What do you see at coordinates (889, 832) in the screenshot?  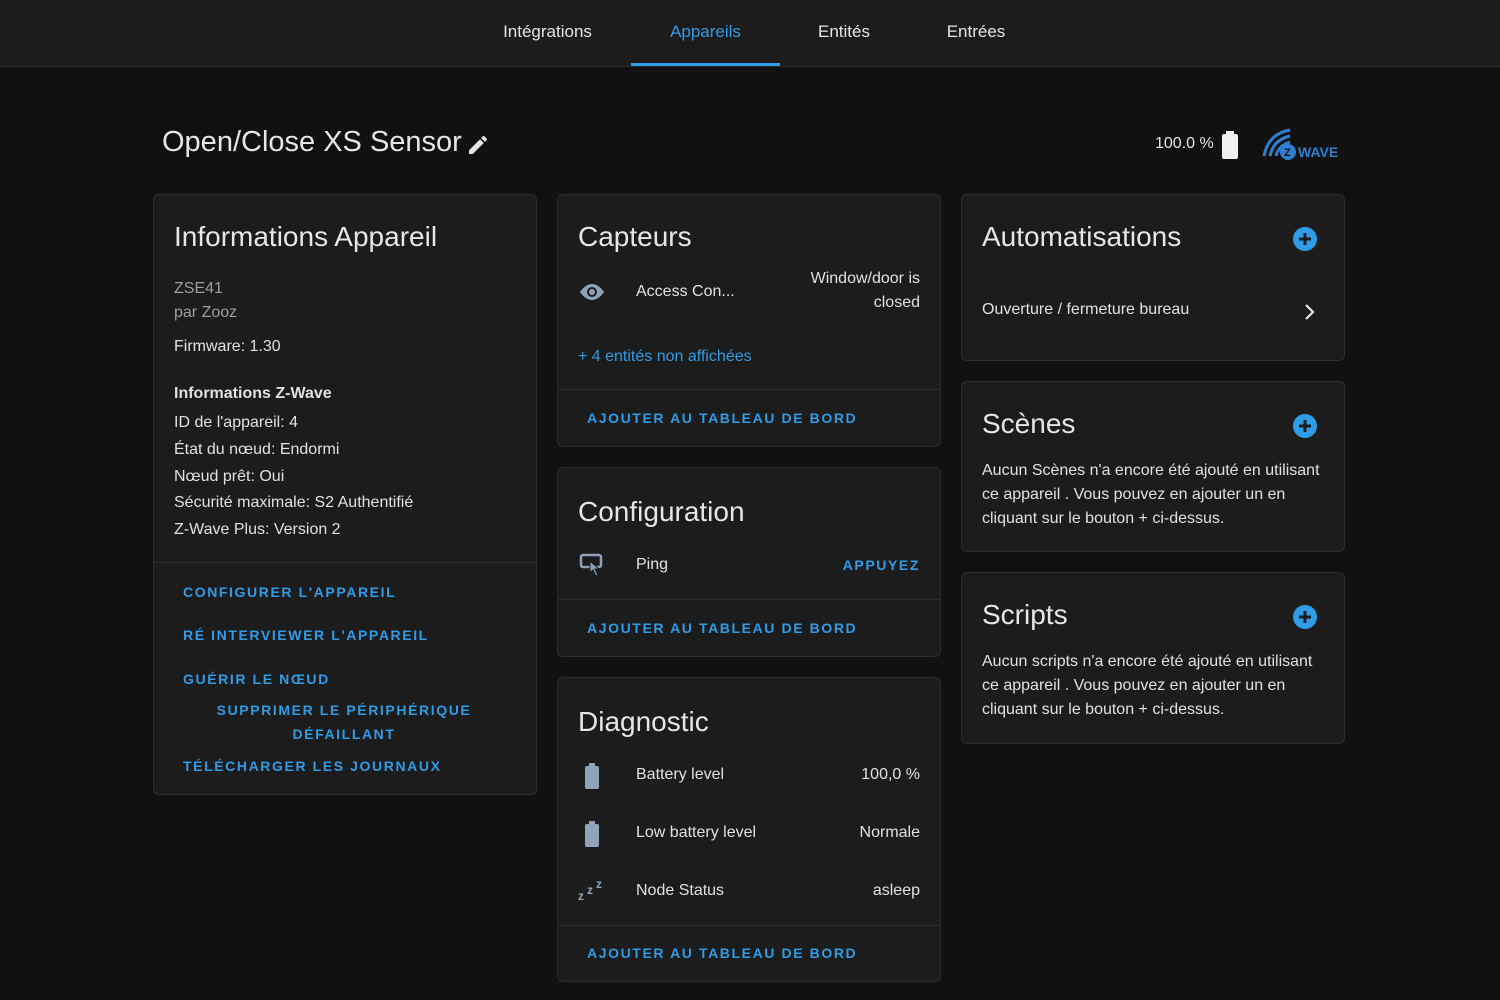 I see `diagnostic-row-value: Normale` at bounding box center [889, 832].